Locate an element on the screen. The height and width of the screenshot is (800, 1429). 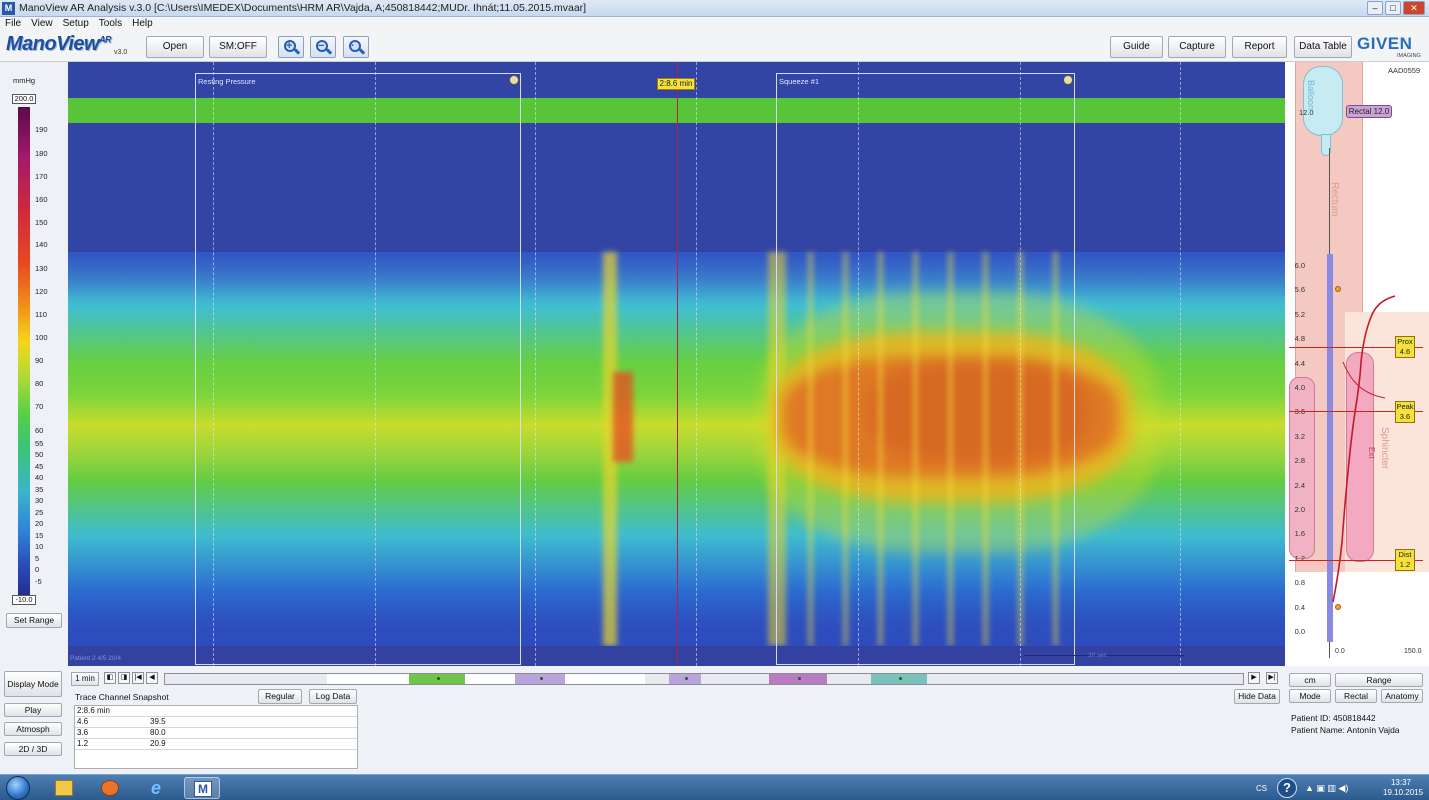
timeline-track is located at coordinates (704, 679).